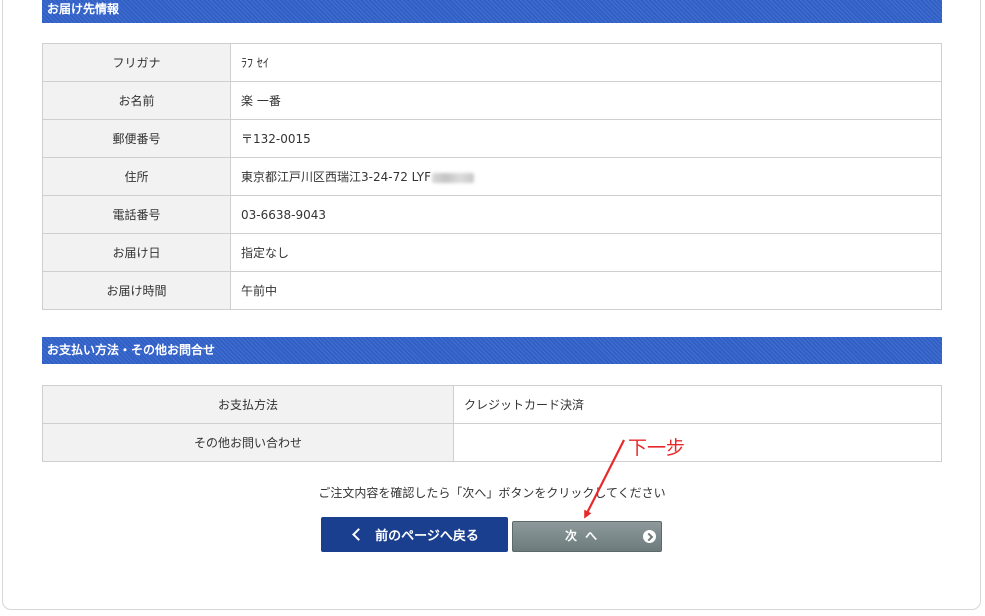  Describe the element at coordinates (358, 534) in the screenshot. I see `chevron-left-icon` at that location.